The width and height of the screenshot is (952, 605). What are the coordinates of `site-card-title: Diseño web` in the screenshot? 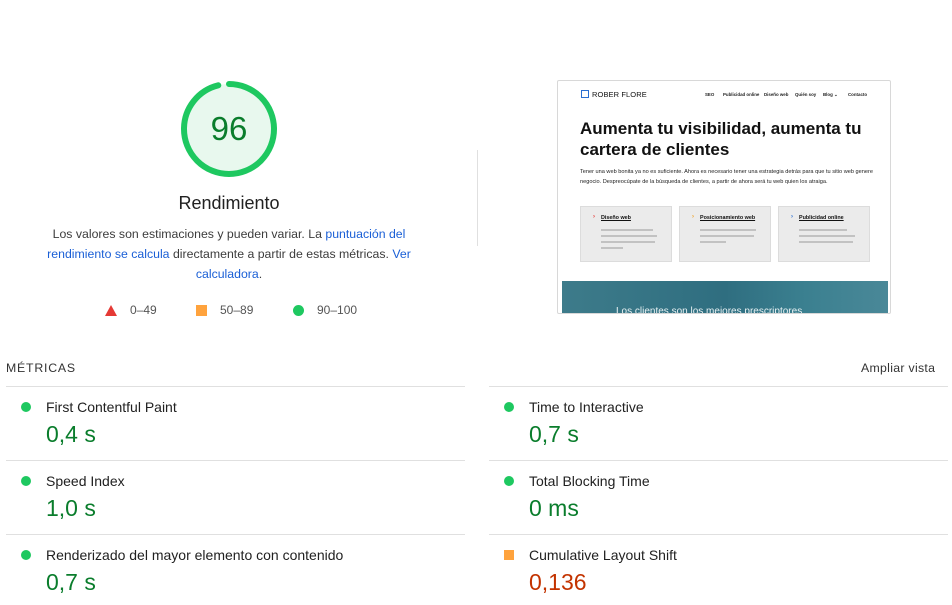 It's located at (616, 218).